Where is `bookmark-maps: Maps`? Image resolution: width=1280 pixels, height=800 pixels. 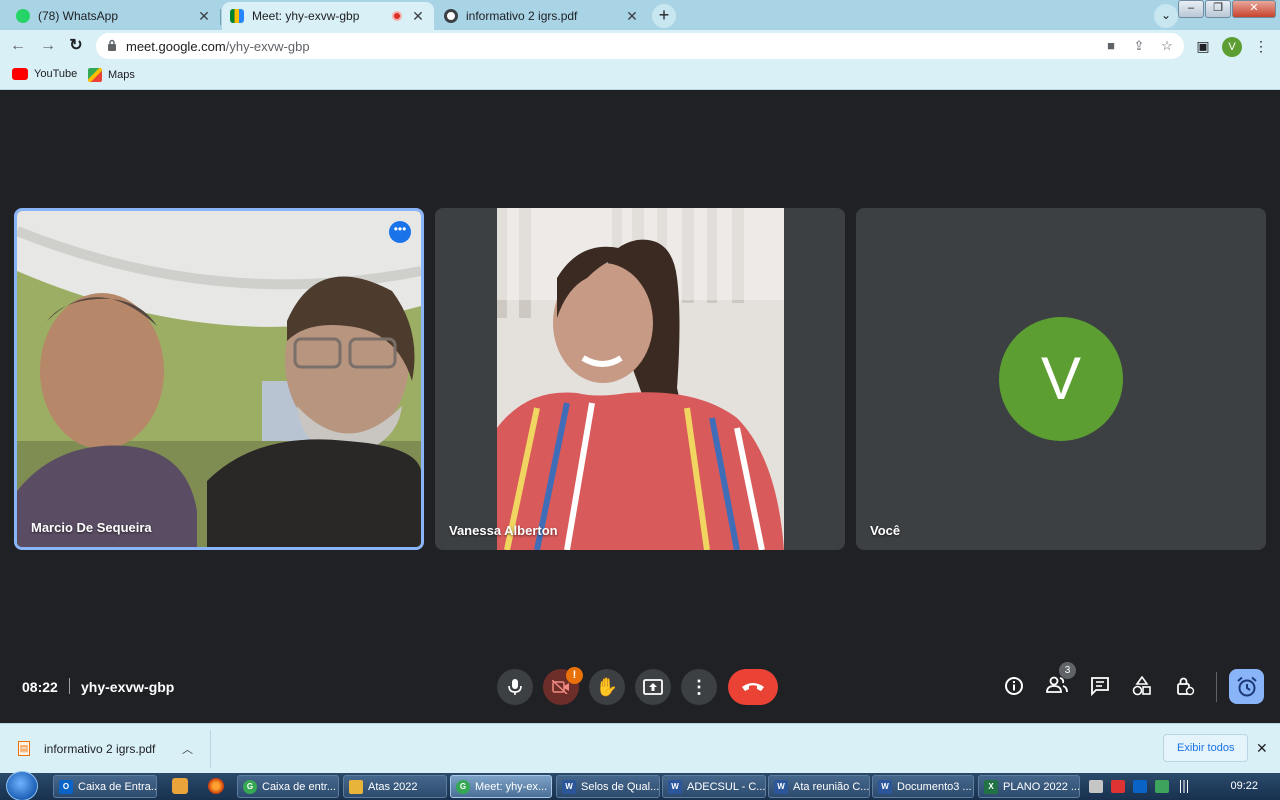
bookmark-maps: Maps is located at coordinates (111, 75).